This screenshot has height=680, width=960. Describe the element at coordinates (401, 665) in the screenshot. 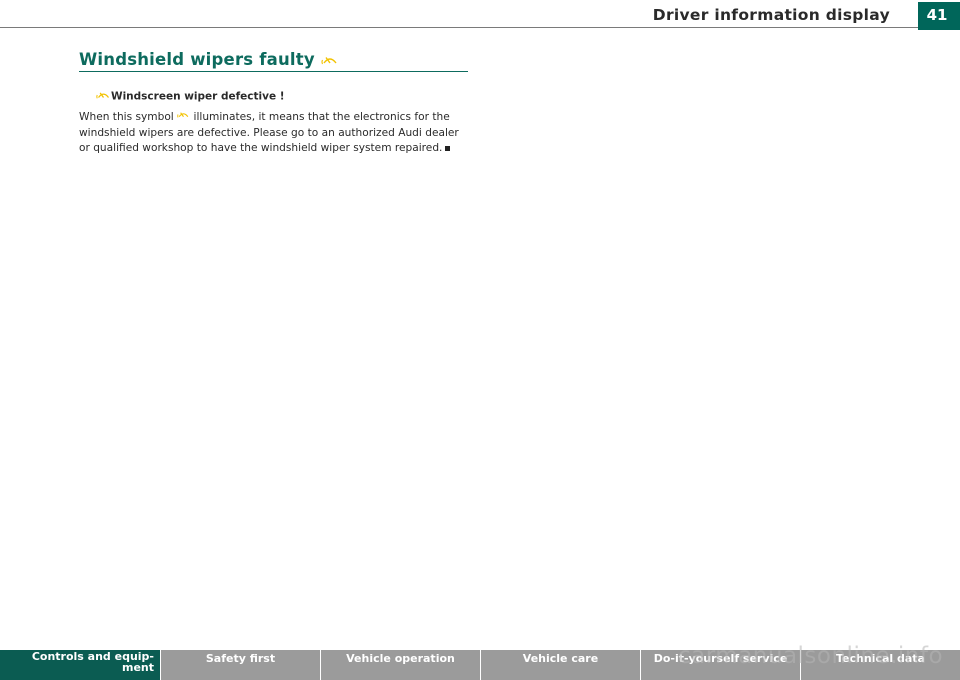

I see `footer-tab-vehicle-operation: Vehicle operation` at that location.